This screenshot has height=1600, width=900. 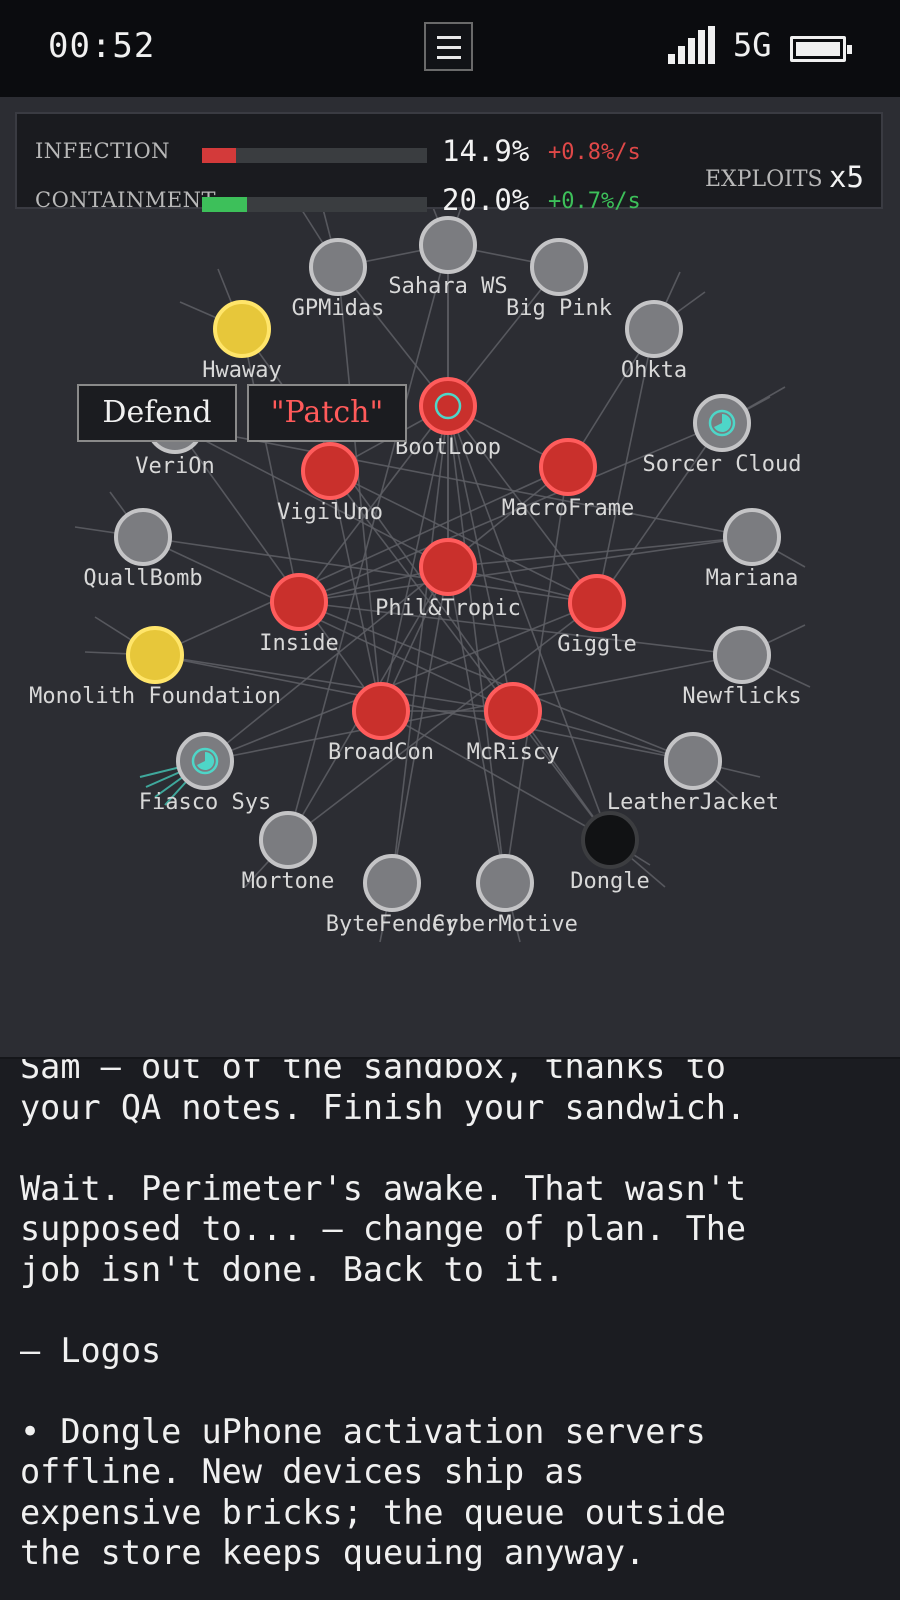 I want to click on node-label: Mariana, so click(x=752, y=578).